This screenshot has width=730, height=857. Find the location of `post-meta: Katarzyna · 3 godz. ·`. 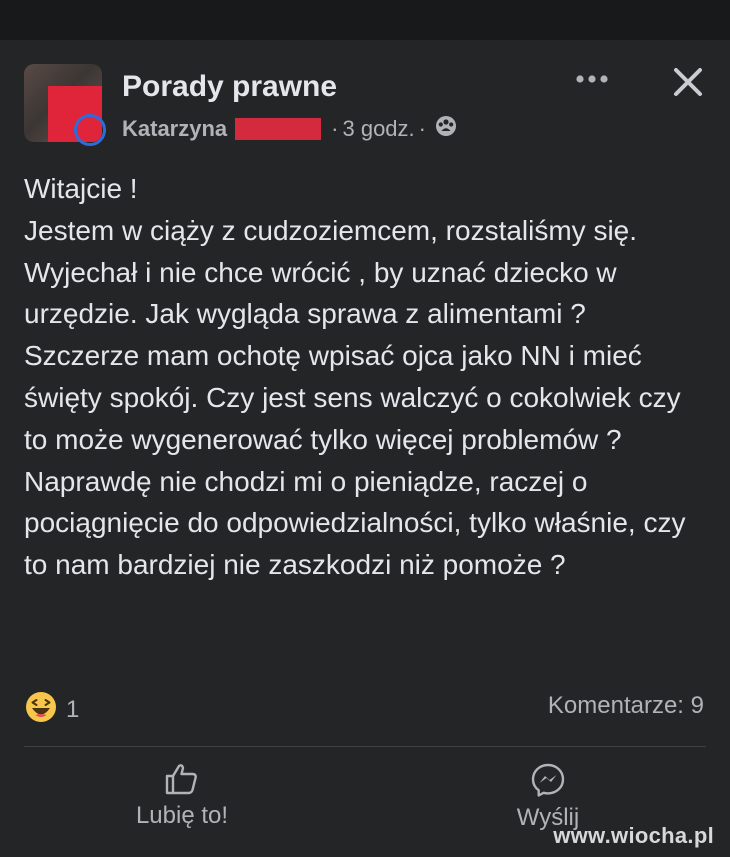

post-meta: Katarzyna · 3 godz. · is located at coordinates (290, 129).